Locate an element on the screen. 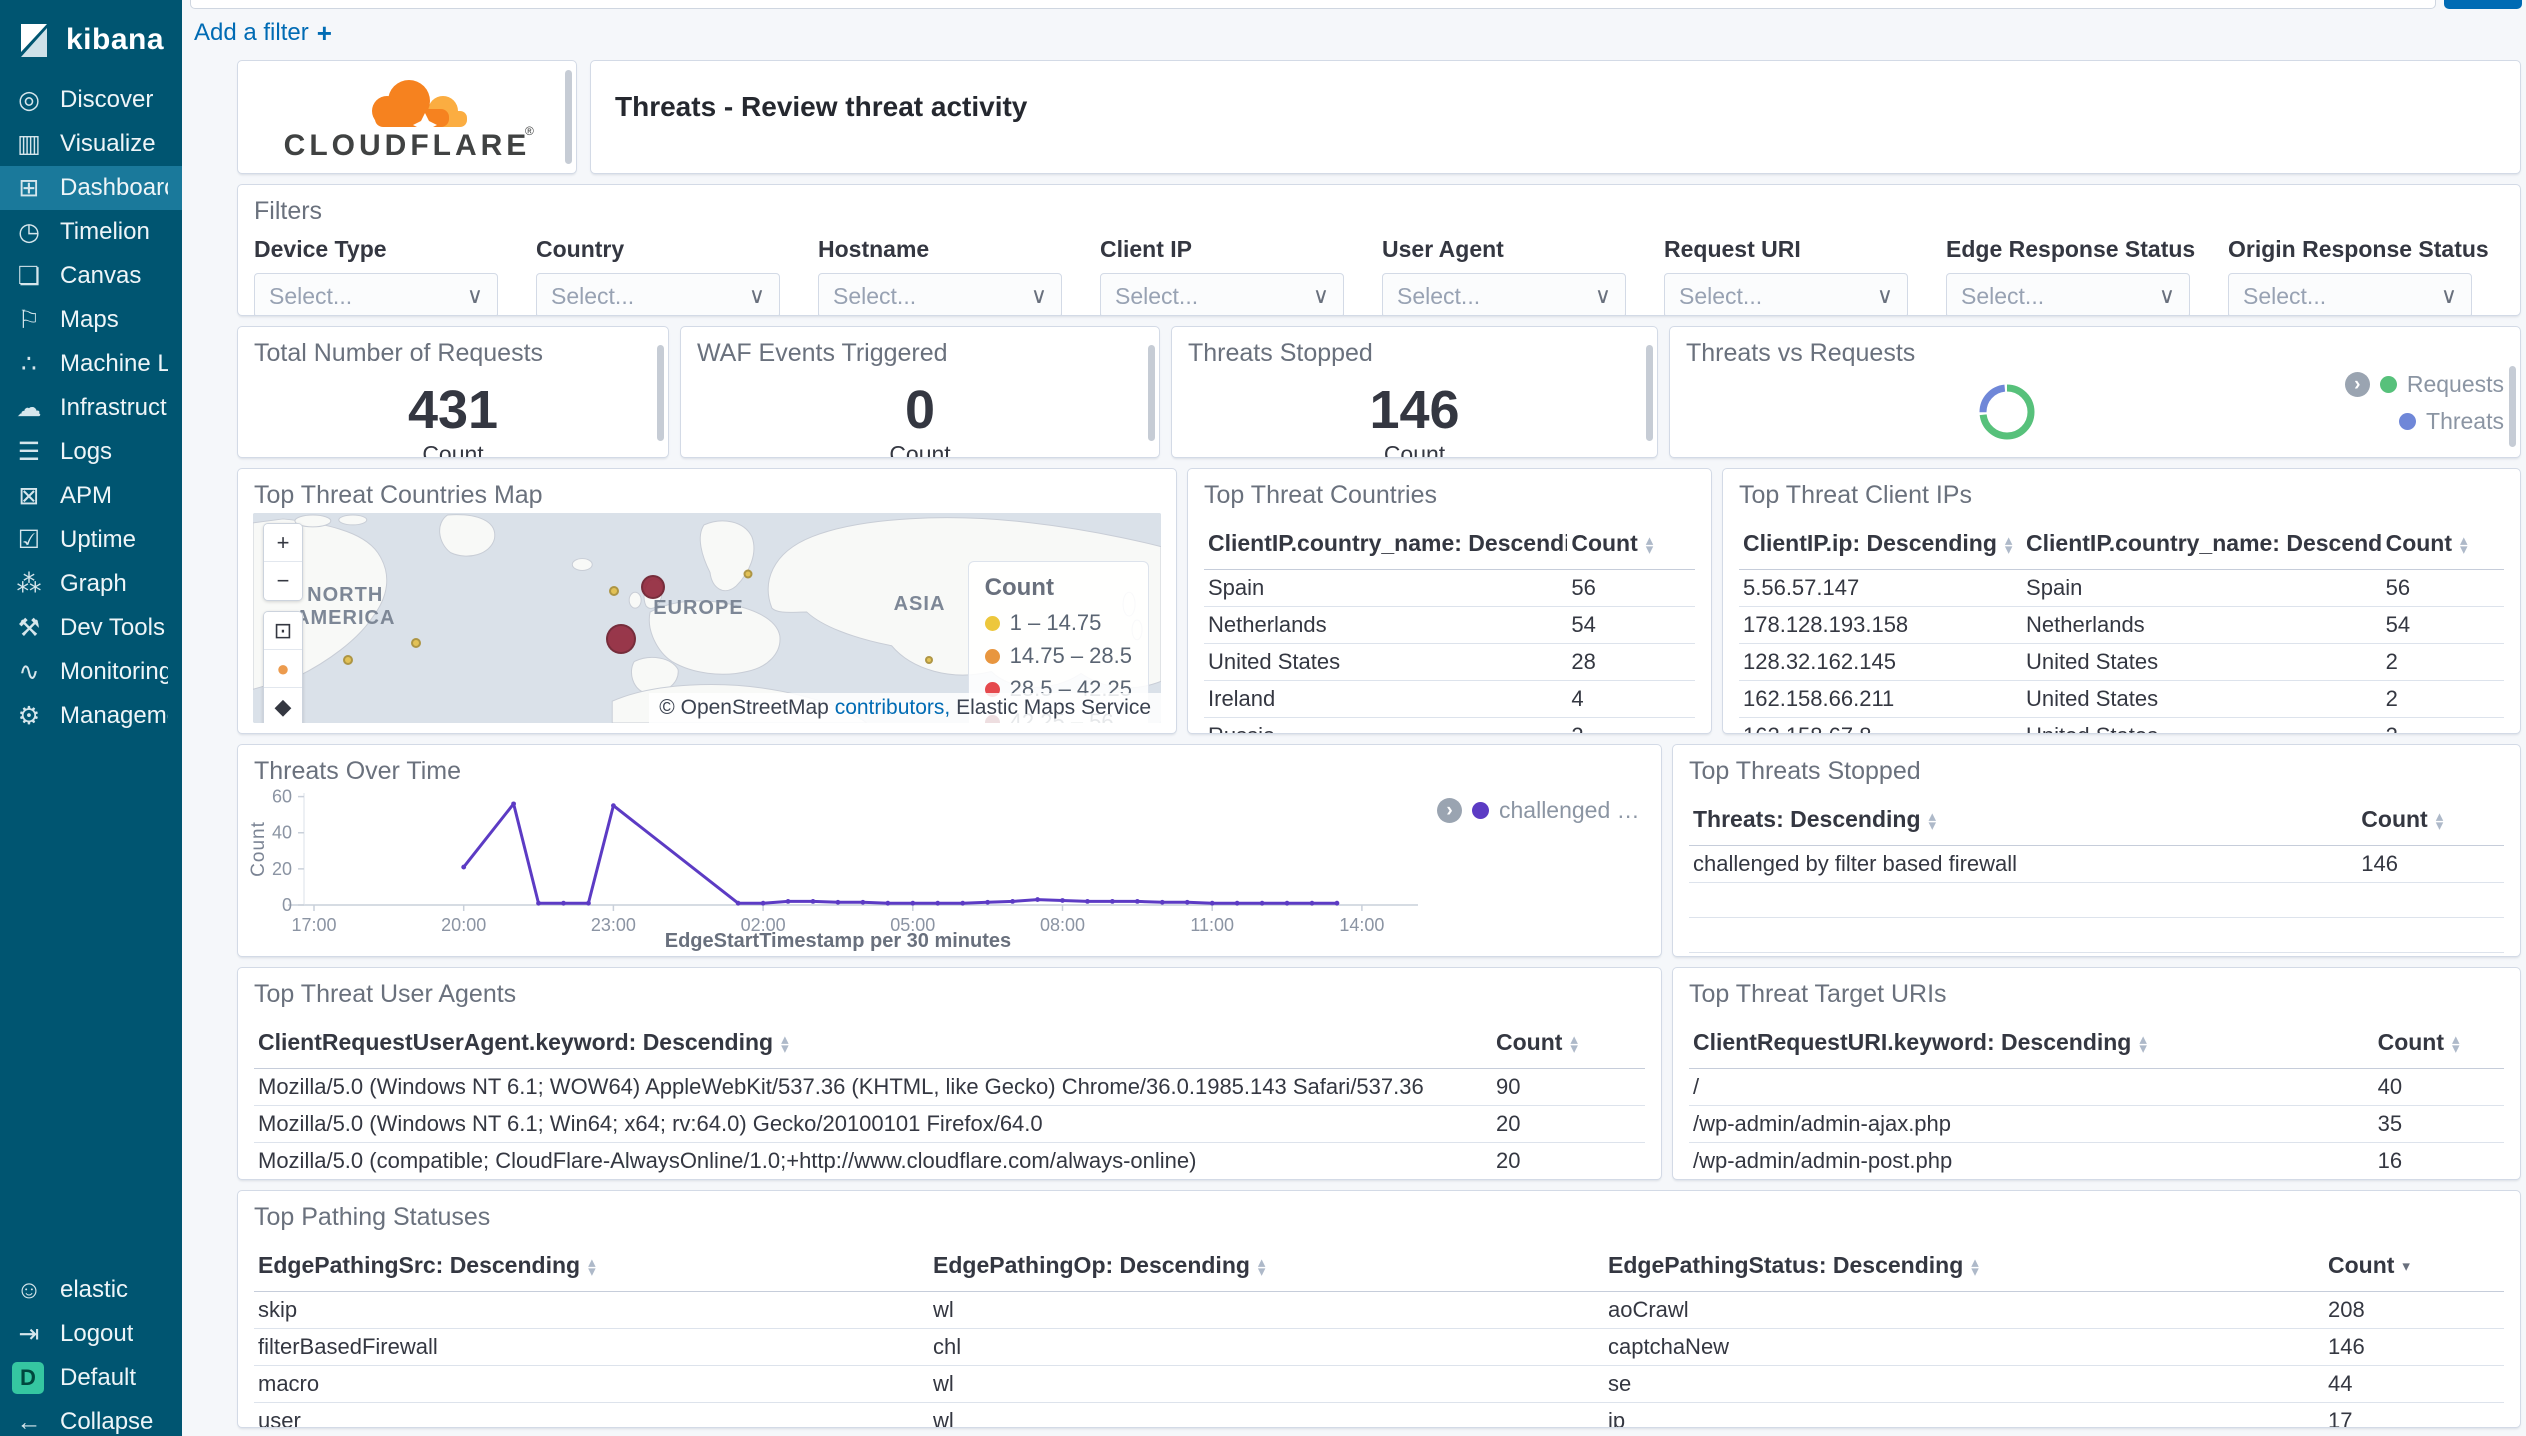 The image size is (2526, 1436). update-button is located at coordinates (2483, 4).